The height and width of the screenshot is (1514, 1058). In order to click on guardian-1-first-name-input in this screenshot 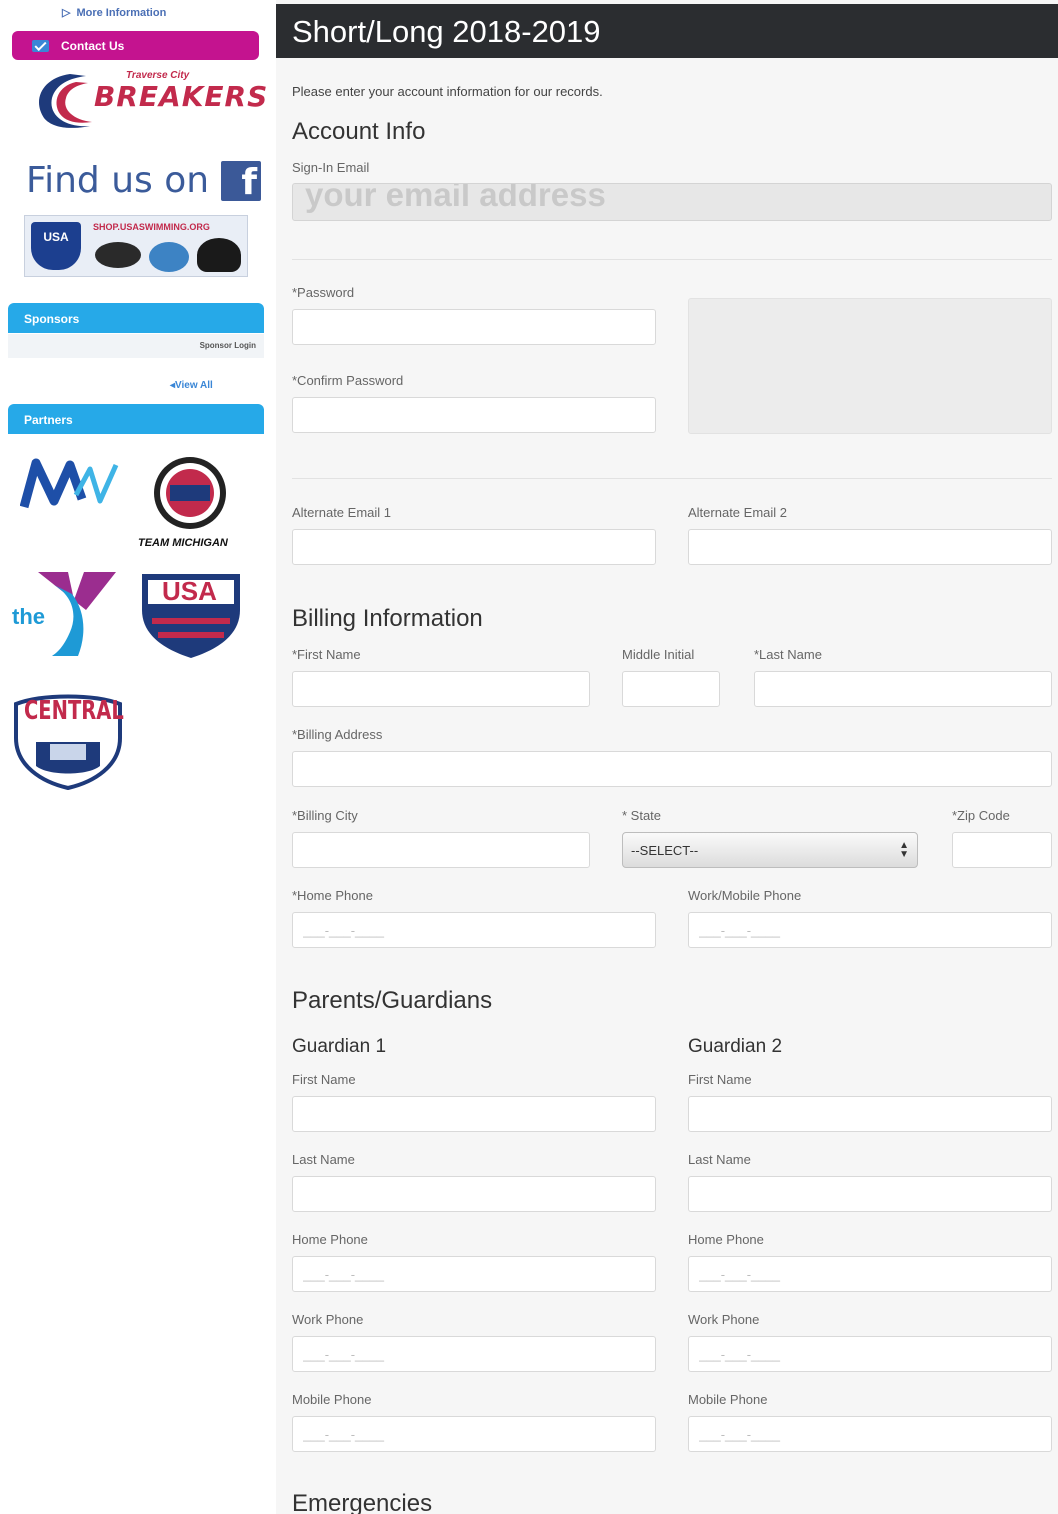, I will do `click(474, 1114)`.